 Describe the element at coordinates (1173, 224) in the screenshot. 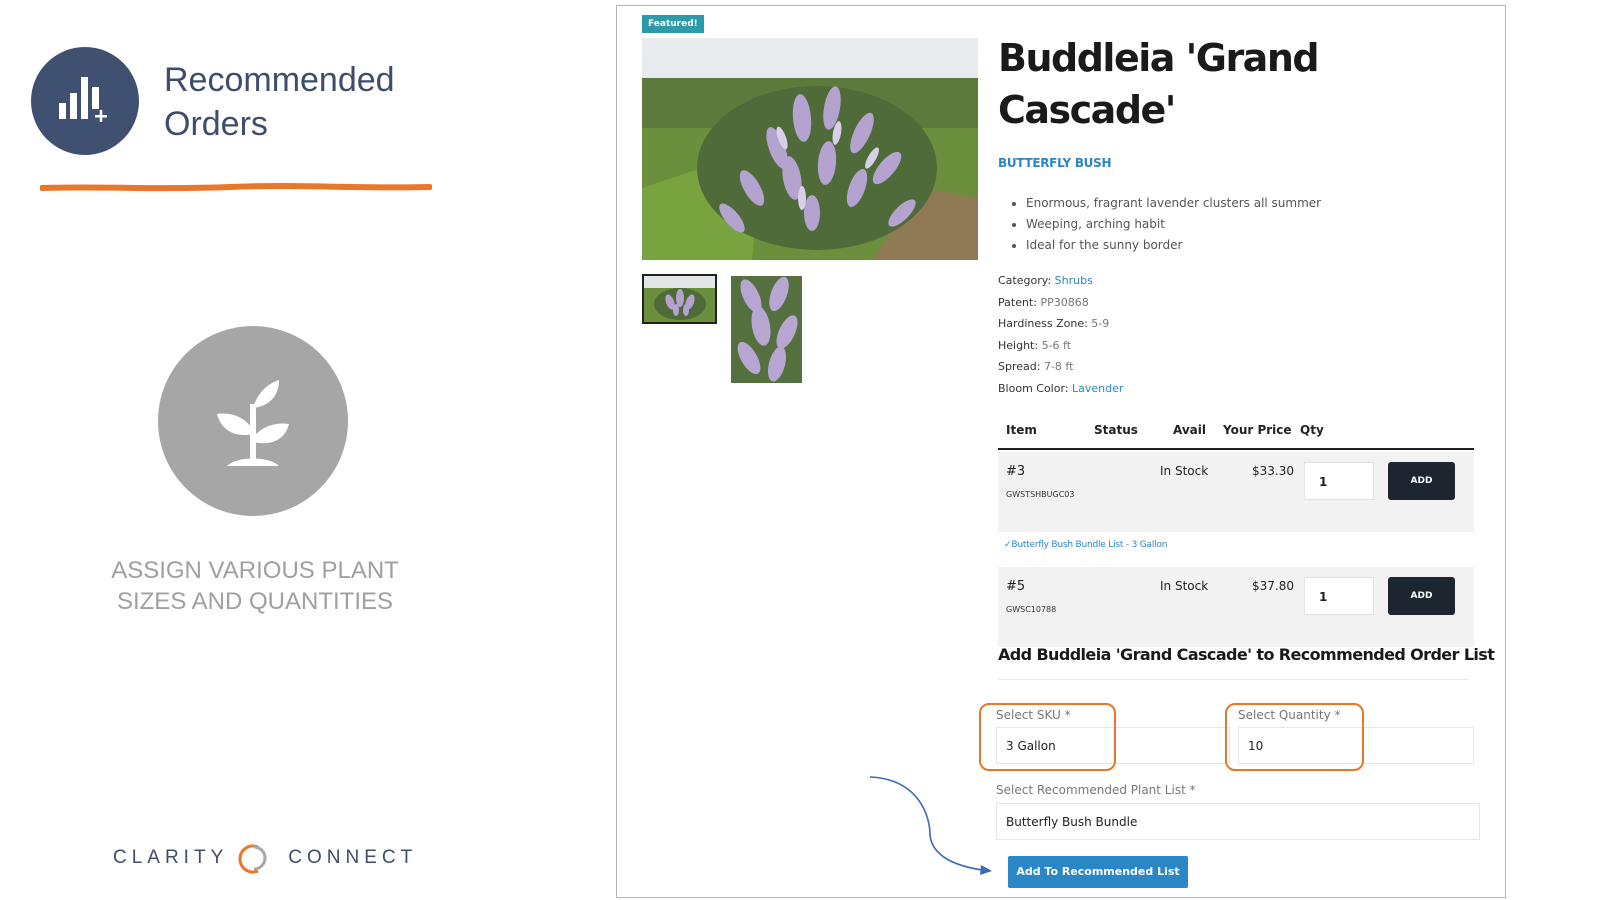

I see `feature-item: Weeping, arching habit` at that location.